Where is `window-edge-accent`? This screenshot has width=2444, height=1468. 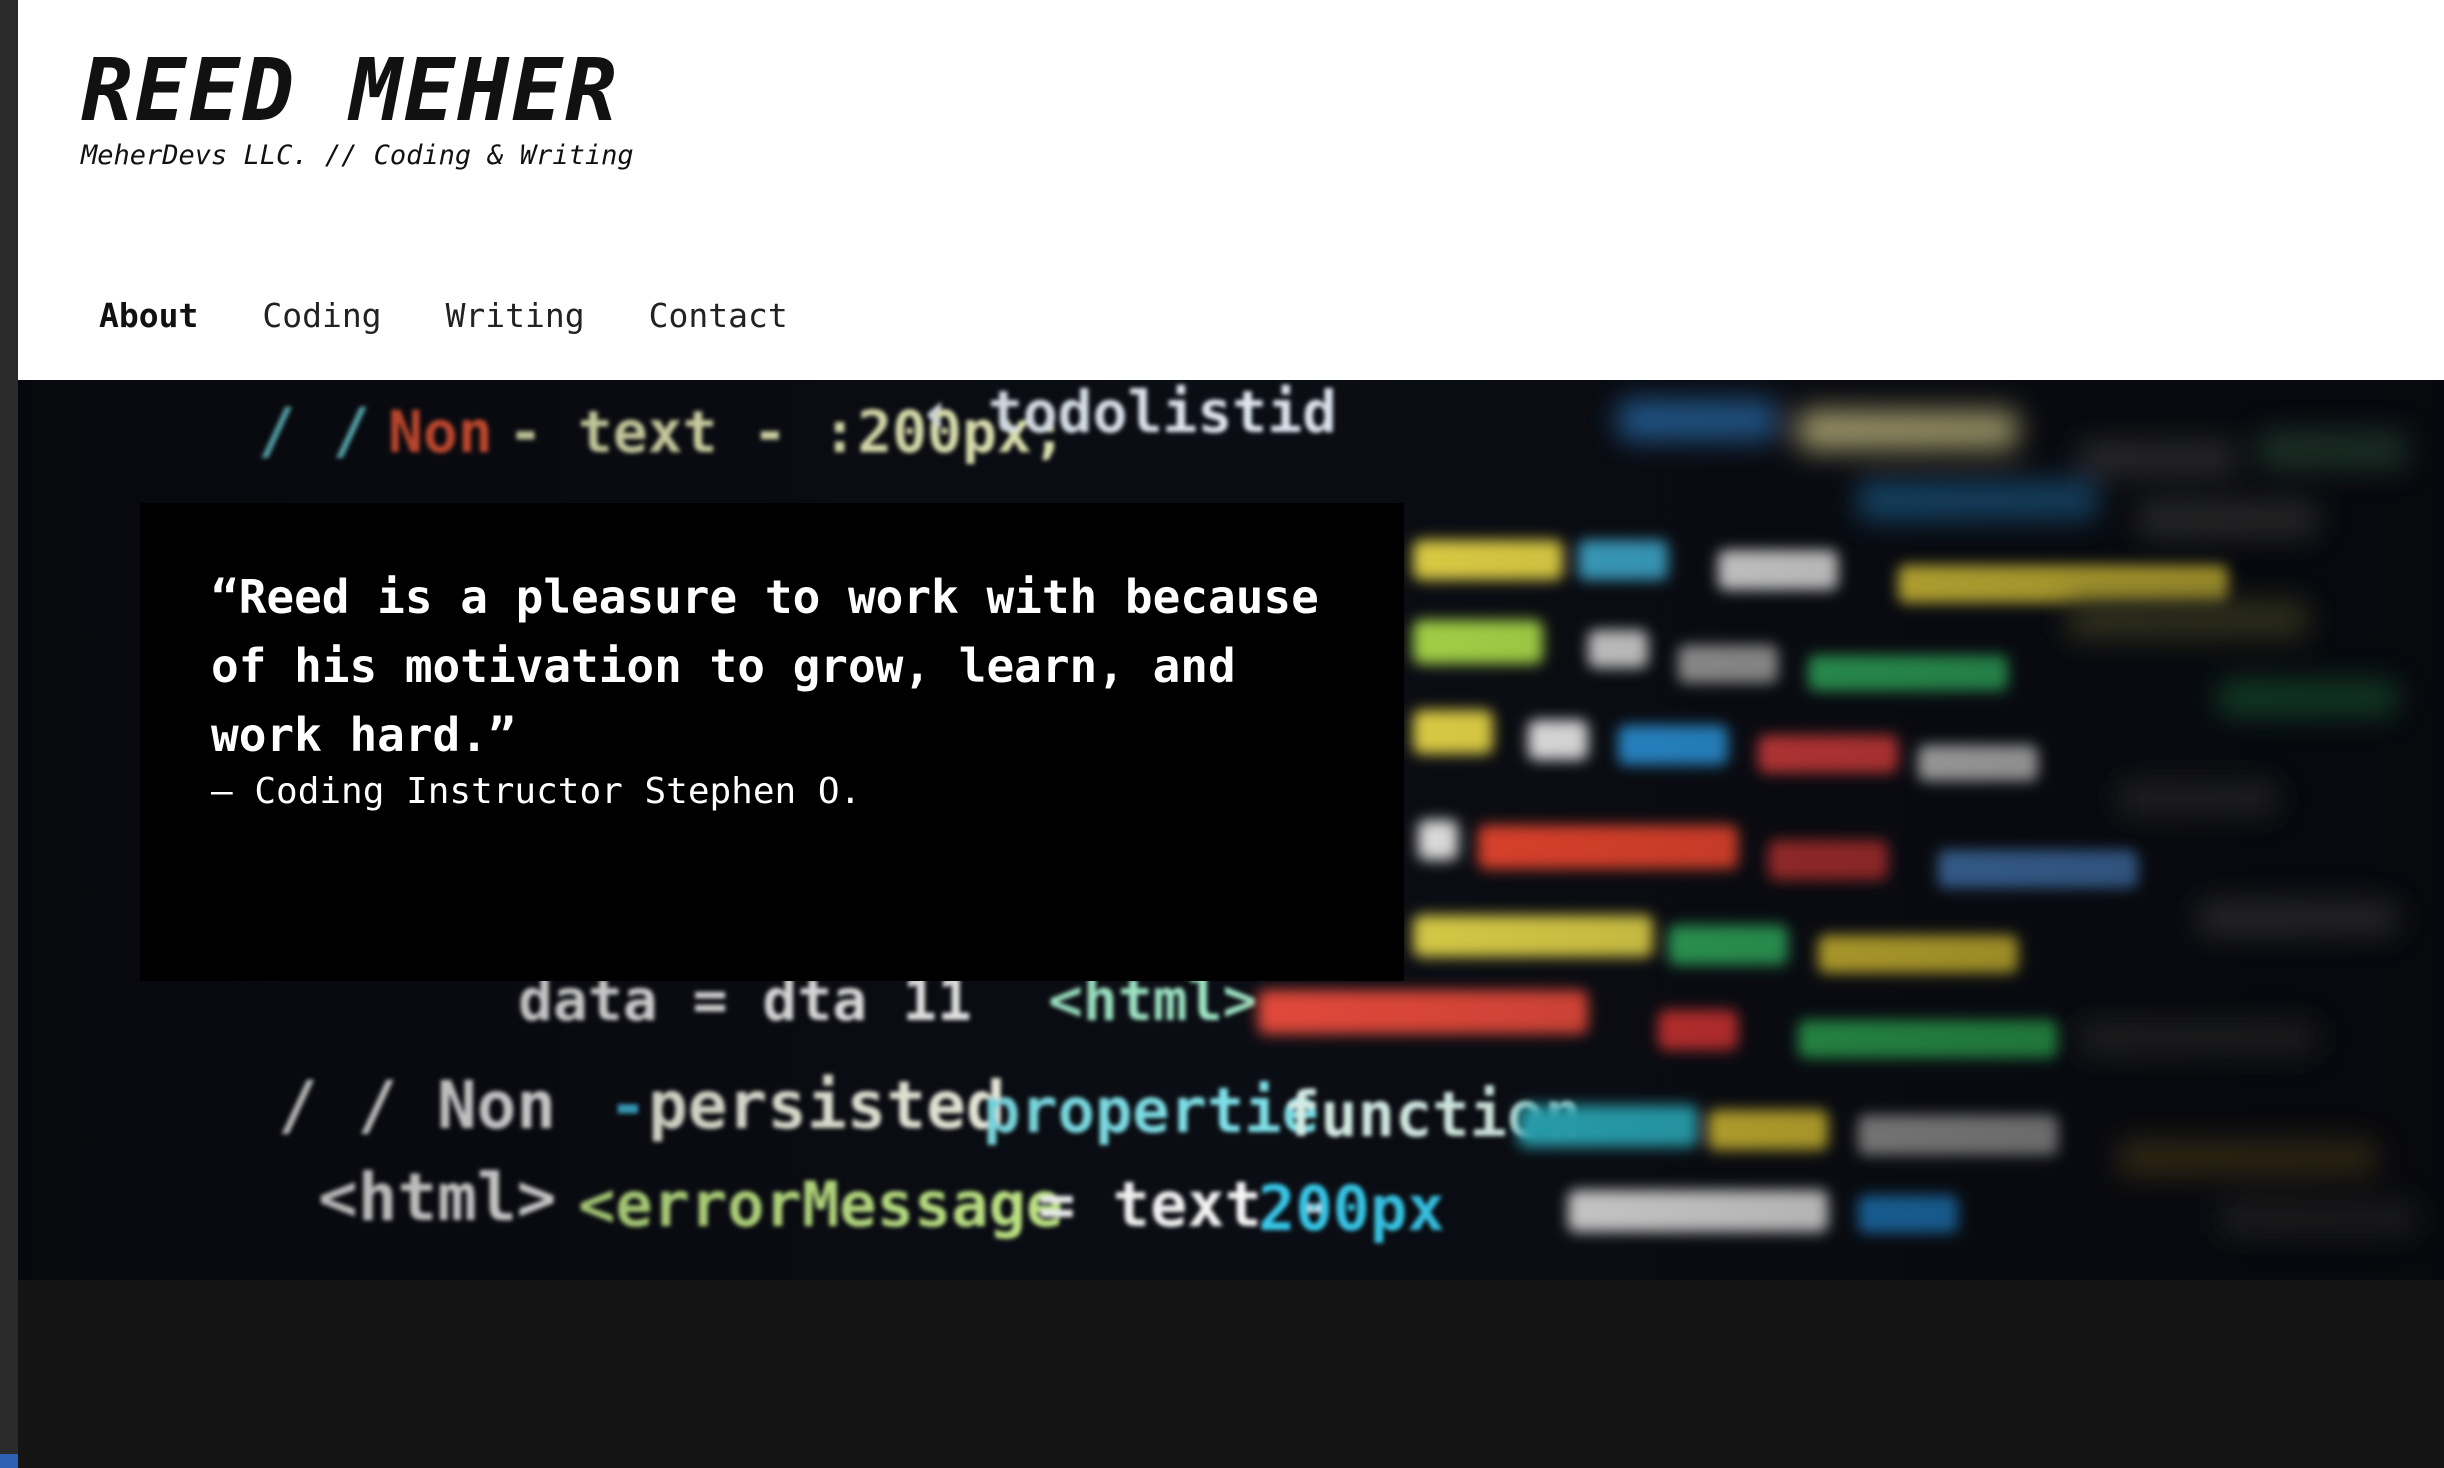 window-edge-accent is located at coordinates (9, 1461).